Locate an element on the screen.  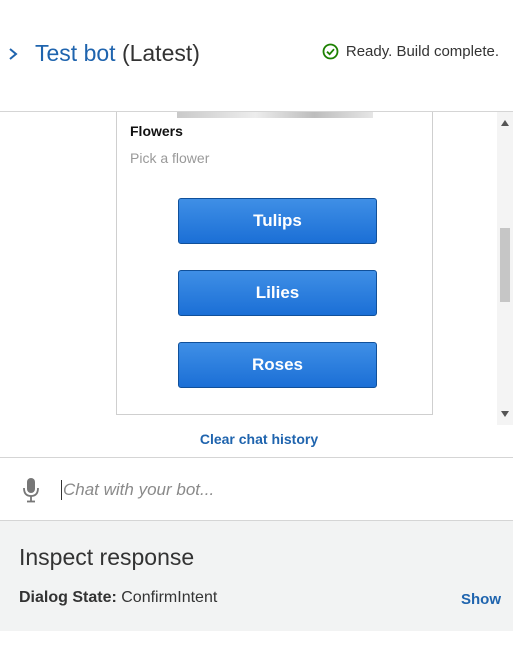
dialog-state: Dialog State: ConfirmIntent is located at coordinates (118, 598).